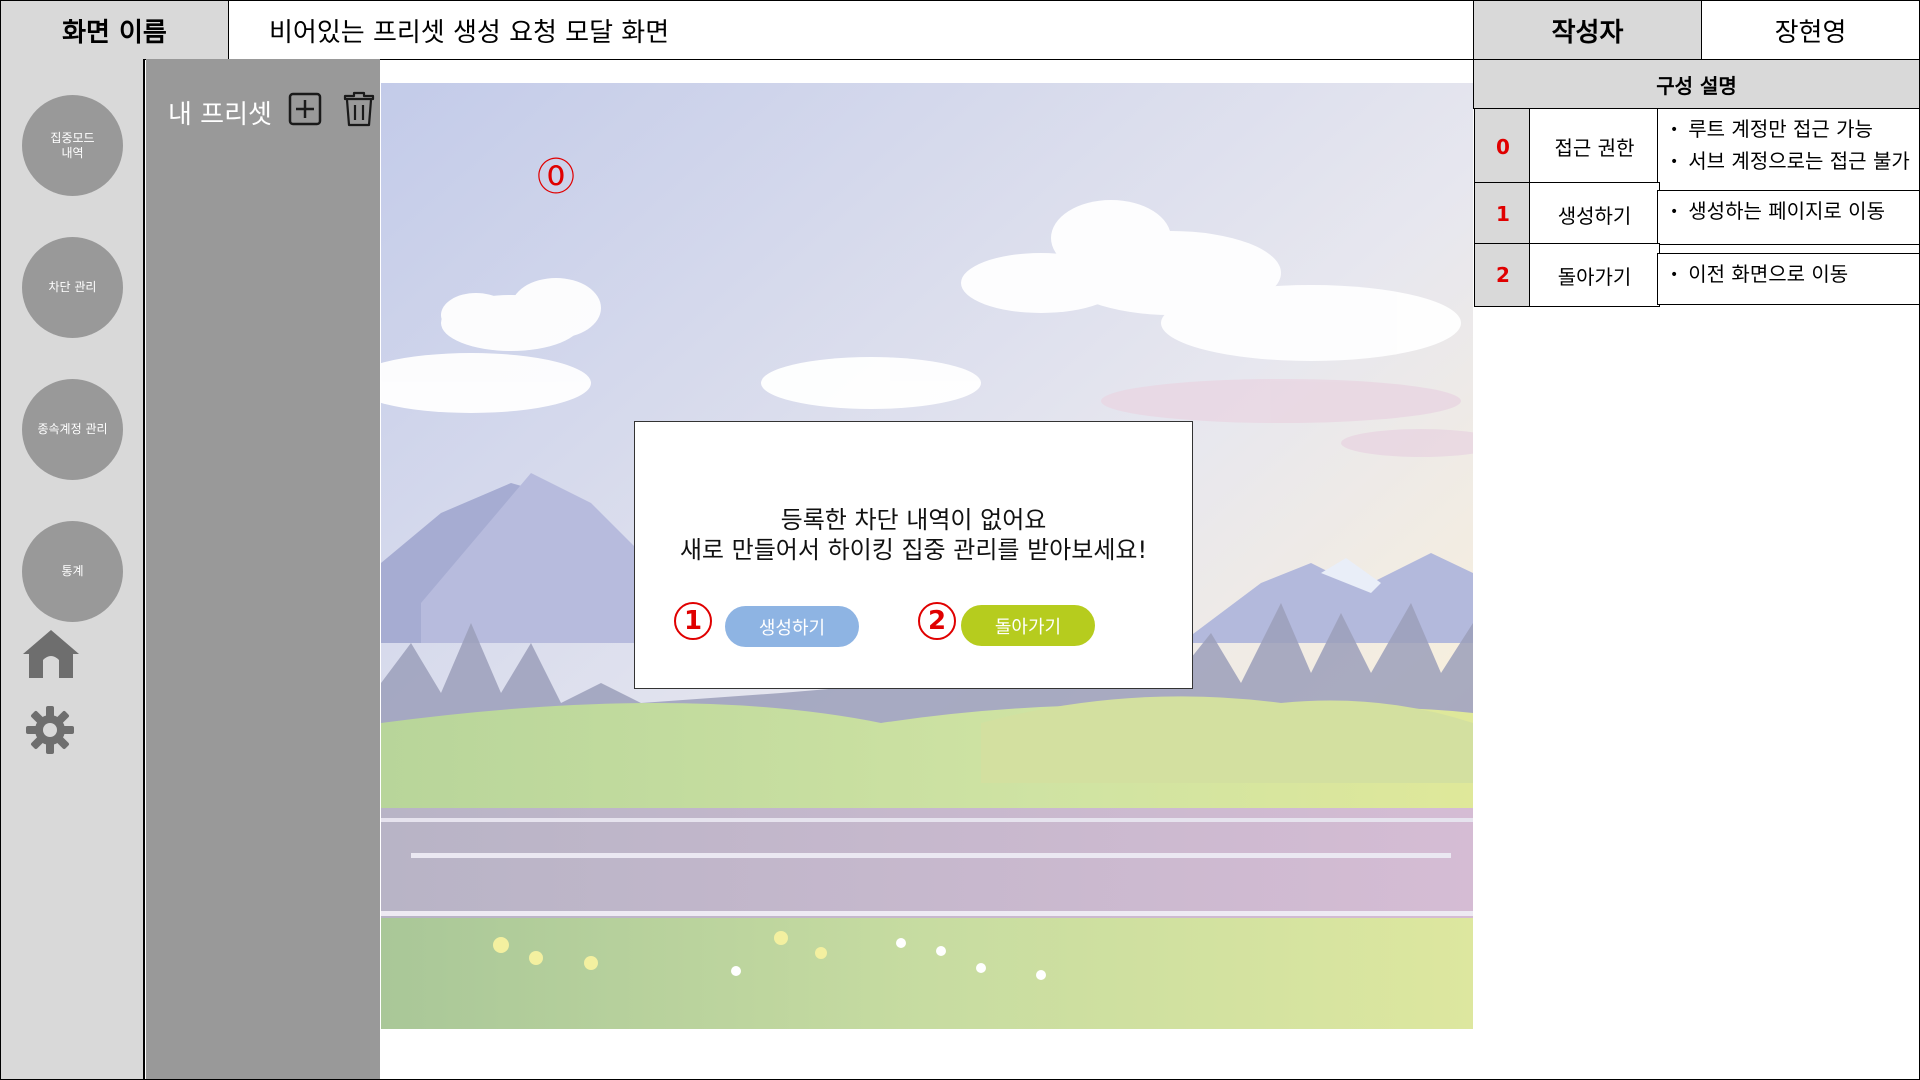  Describe the element at coordinates (1594, 146) in the screenshot. I see `row-label-0: 접근 권한` at that location.